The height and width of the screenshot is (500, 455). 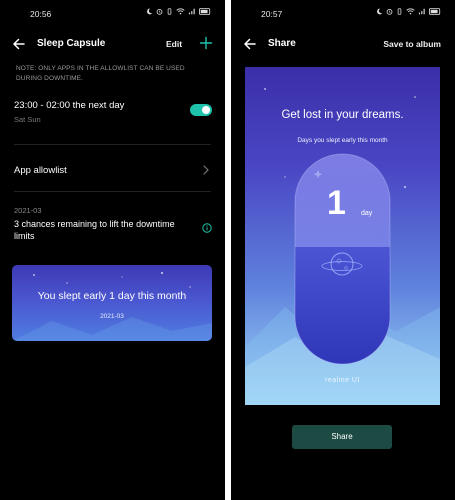 I want to click on brand-logo: realme UI, so click(x=342, y=380).